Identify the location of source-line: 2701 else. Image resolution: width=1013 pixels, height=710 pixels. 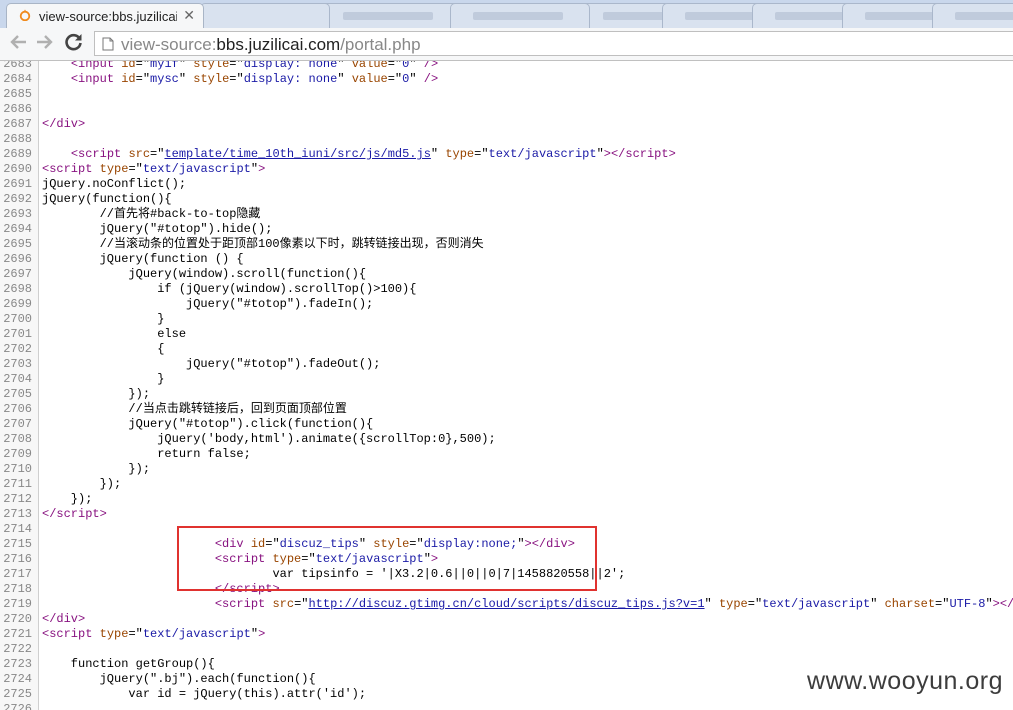
(506, 334).